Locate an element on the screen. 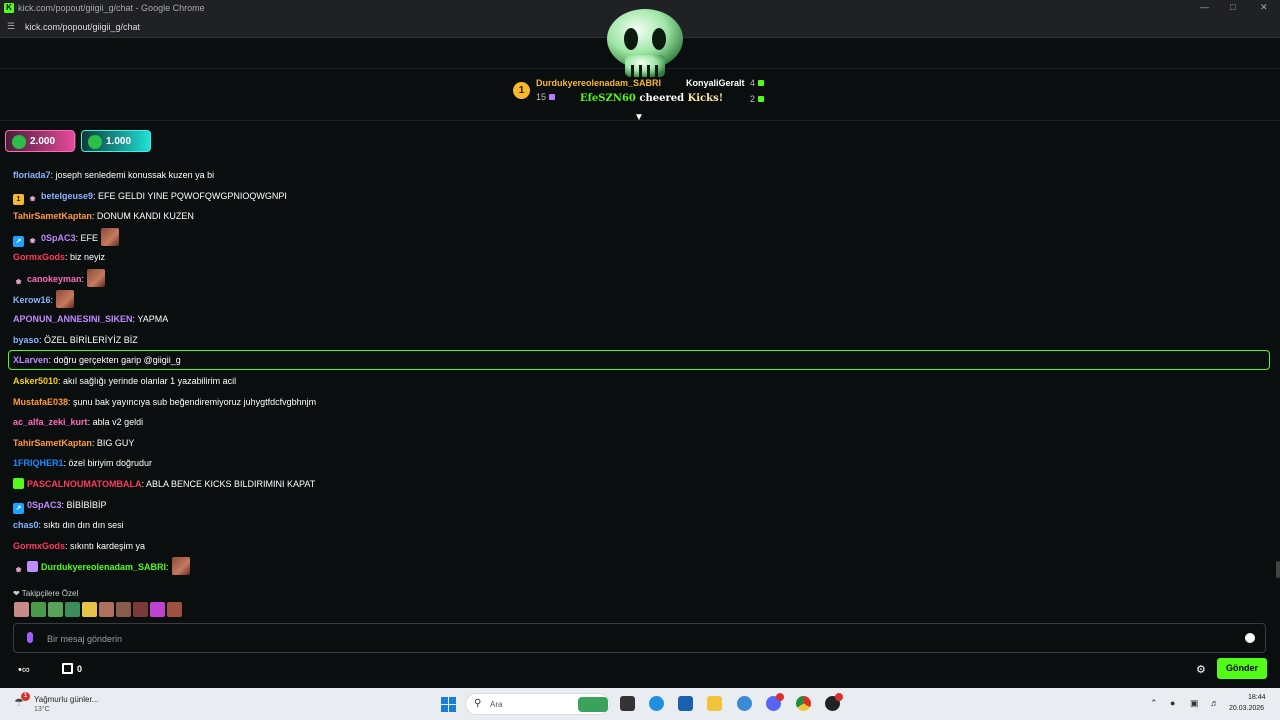 This screenshot has height=720, width=1280. restore-icon: □ is located at coordinates (1232, 7).